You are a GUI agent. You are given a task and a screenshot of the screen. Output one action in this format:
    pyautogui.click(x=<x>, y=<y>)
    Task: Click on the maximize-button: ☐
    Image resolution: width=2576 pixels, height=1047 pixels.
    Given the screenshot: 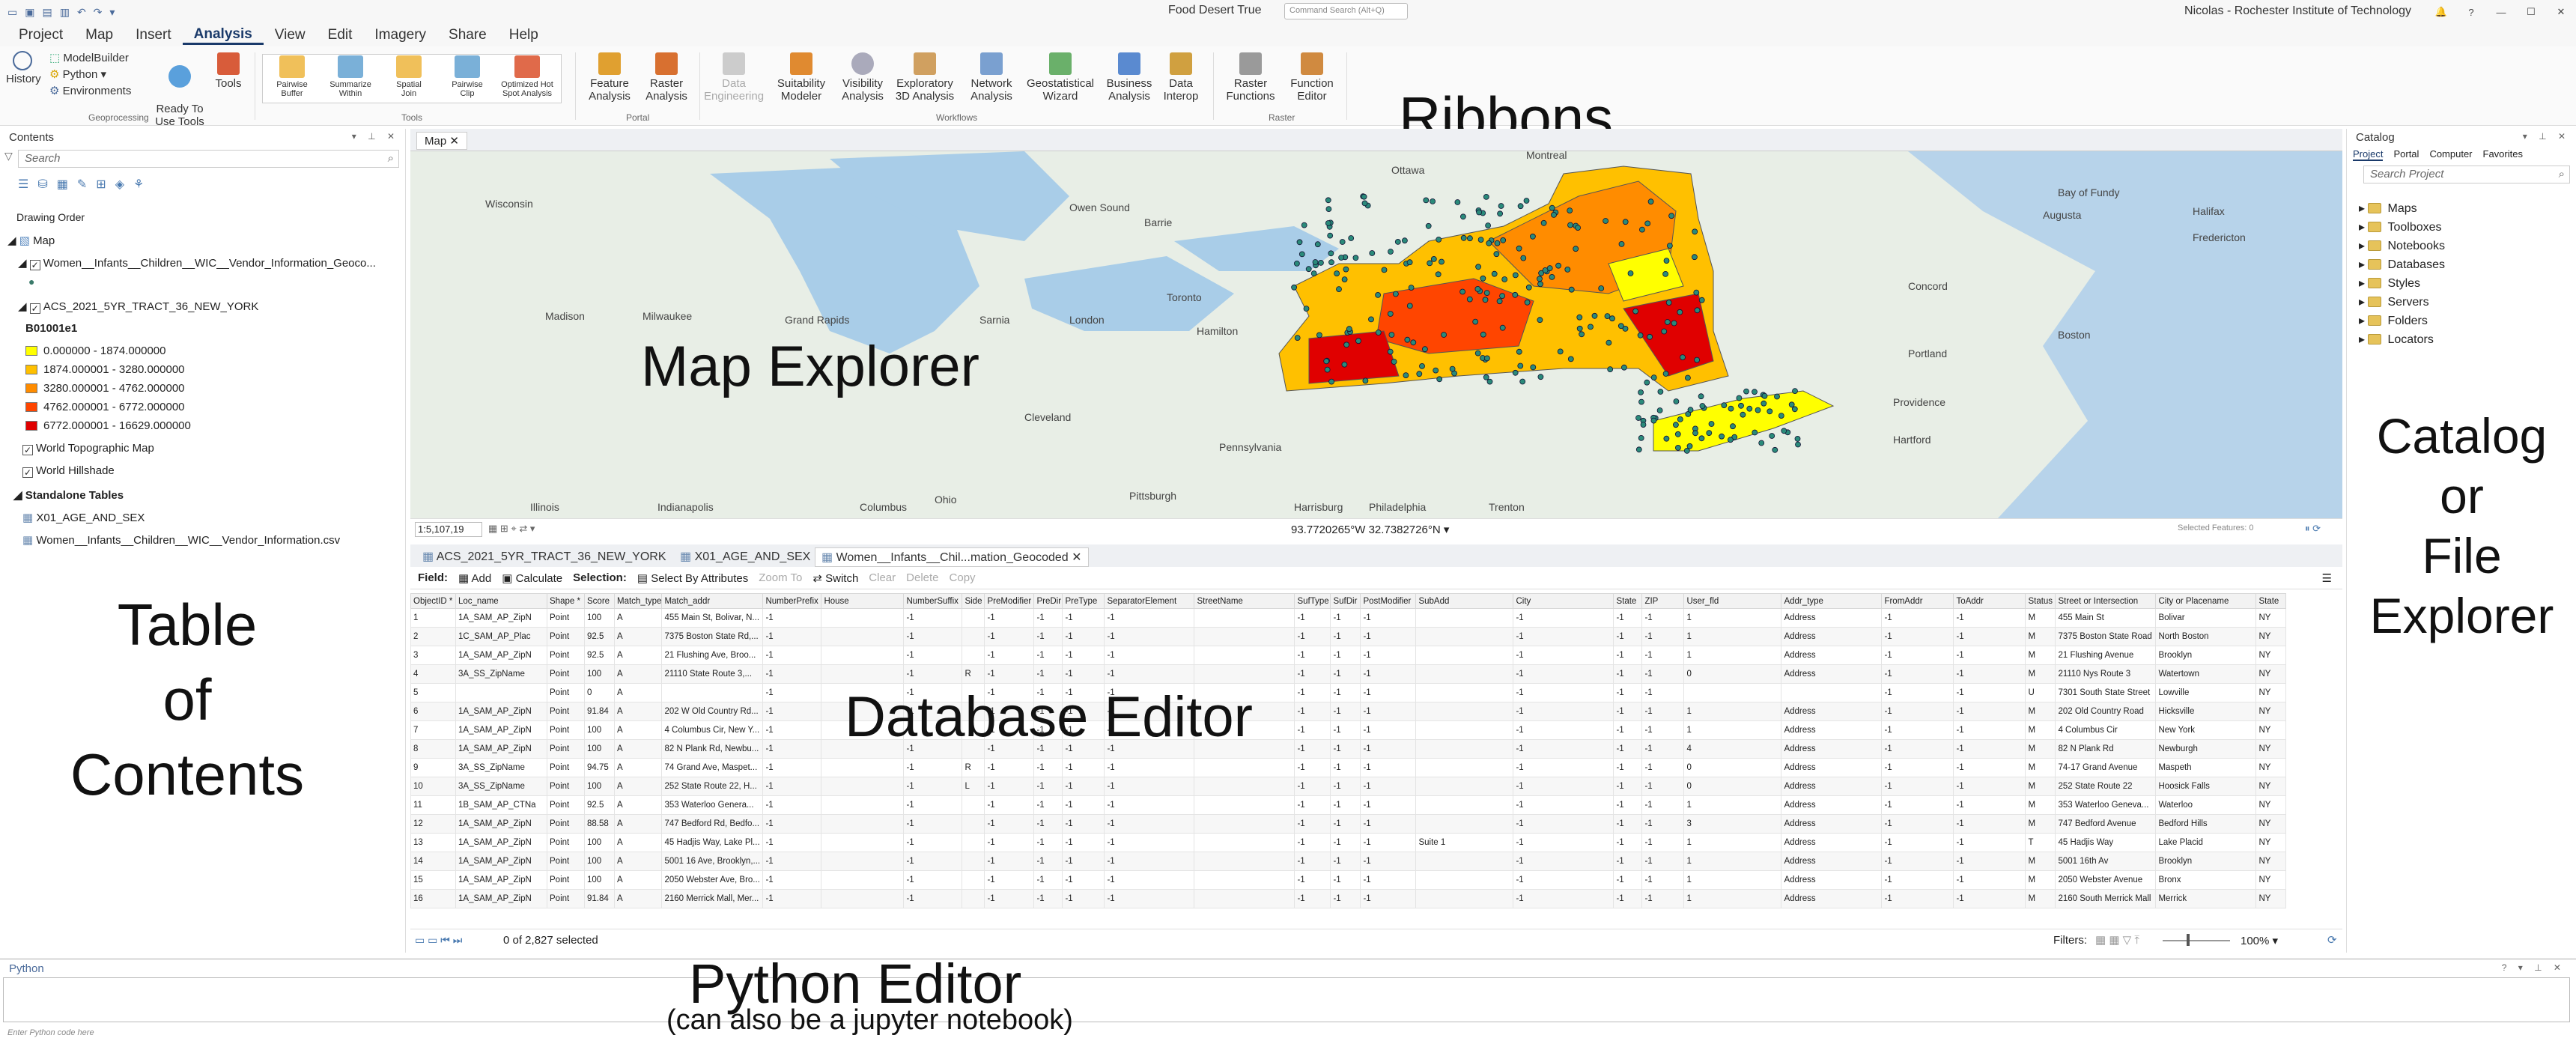 What is the action you would take?
    pyautogui.click(x=2531, y=12)
    